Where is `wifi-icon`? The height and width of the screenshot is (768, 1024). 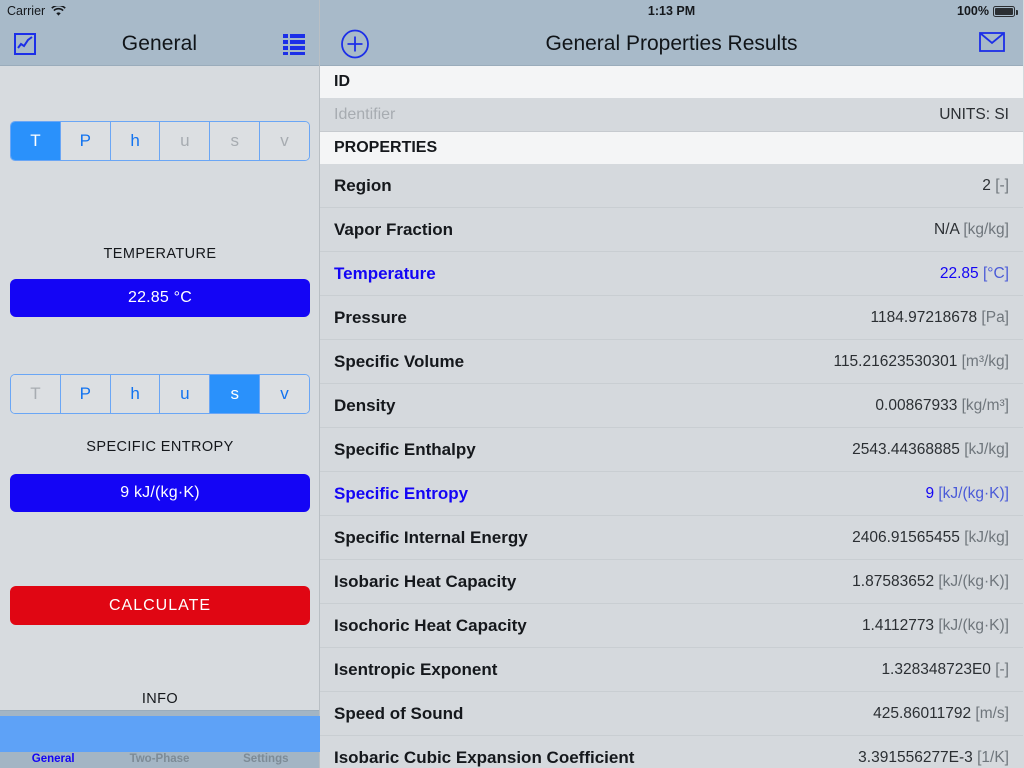
wifi-icon is located at coordinates (58, 11).